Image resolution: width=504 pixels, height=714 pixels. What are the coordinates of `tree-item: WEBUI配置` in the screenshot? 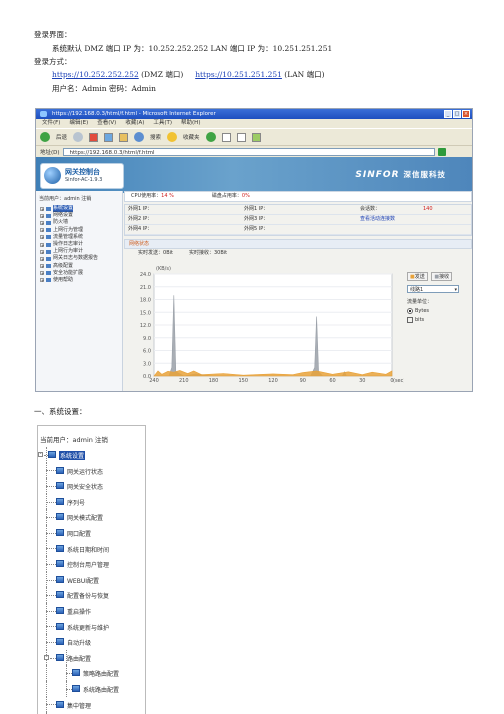 It's located at (91, 579).